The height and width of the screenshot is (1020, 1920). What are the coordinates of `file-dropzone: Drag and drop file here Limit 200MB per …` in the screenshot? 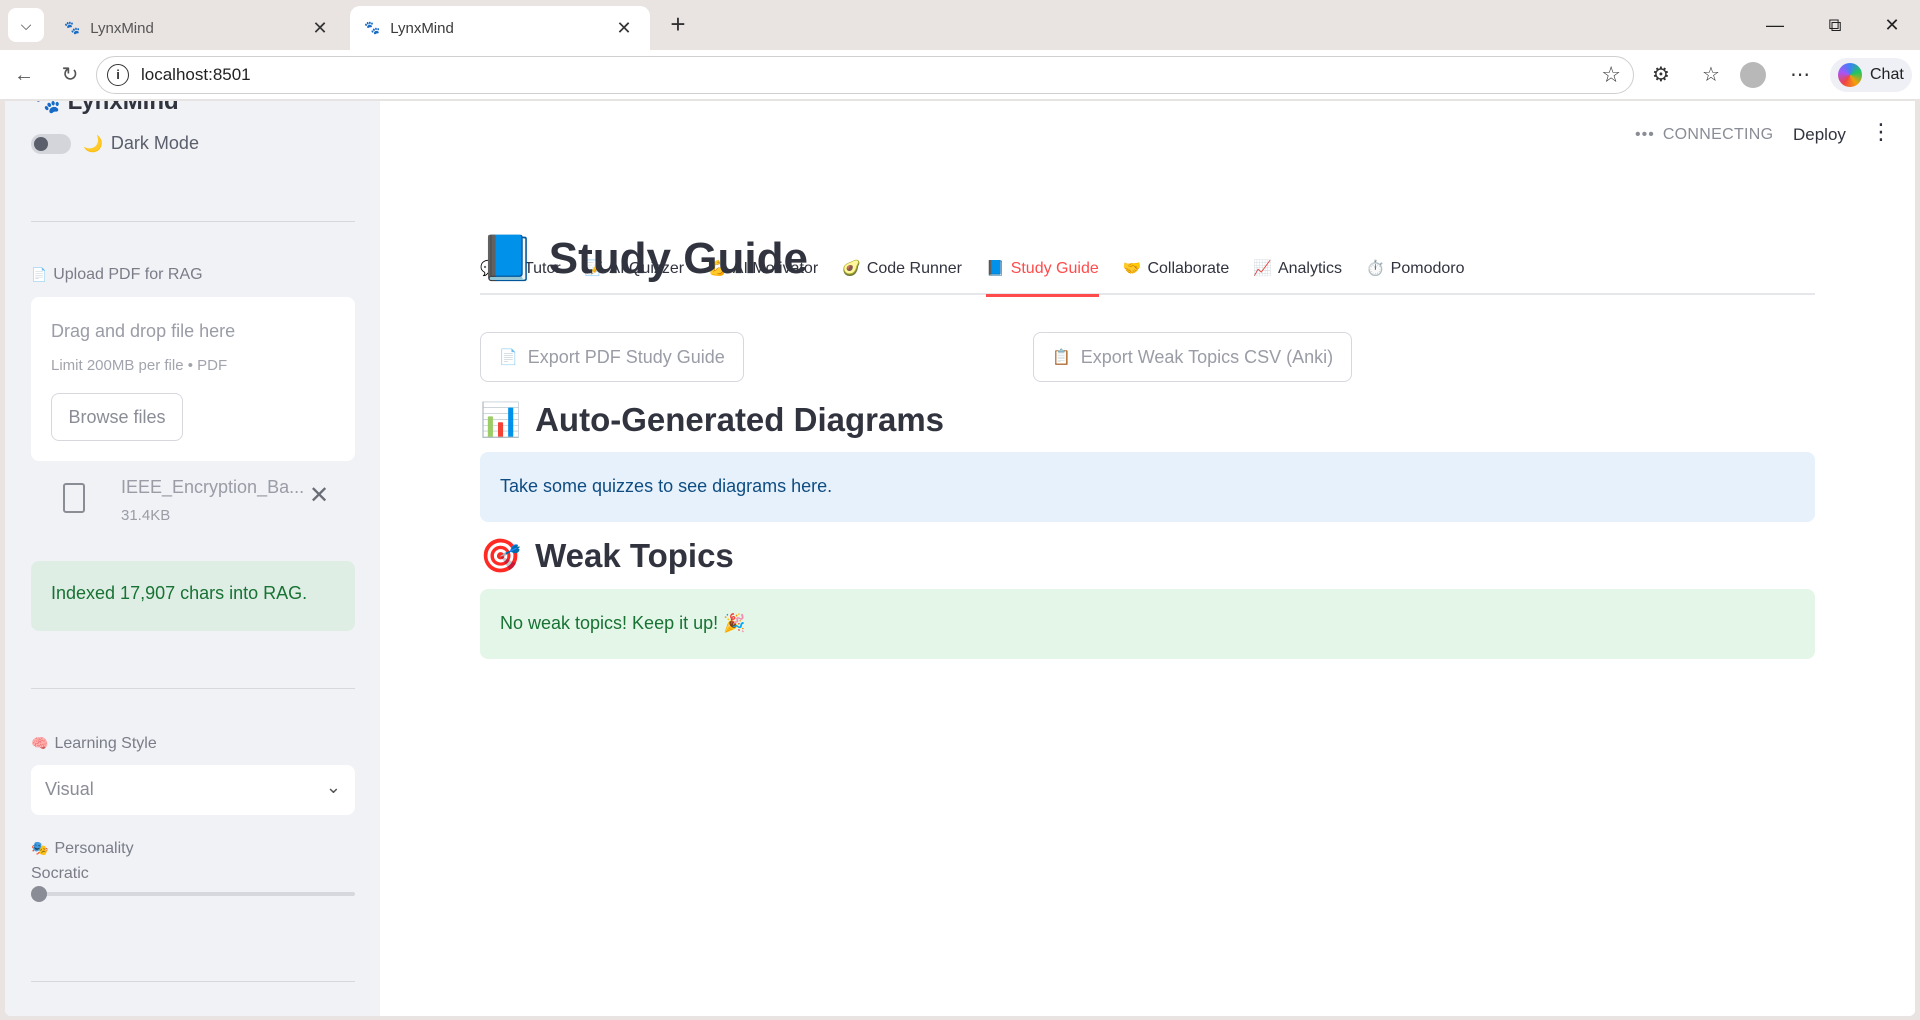 It's located at (193, 379).